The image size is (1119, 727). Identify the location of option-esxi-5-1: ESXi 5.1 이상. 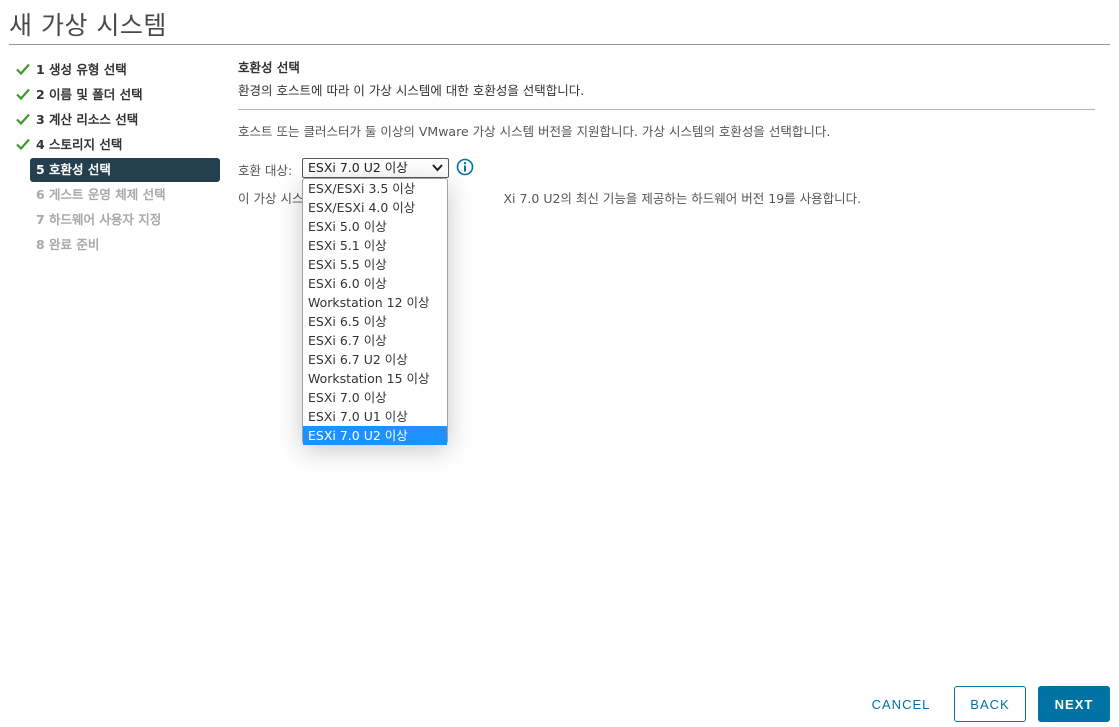
(375, 245).